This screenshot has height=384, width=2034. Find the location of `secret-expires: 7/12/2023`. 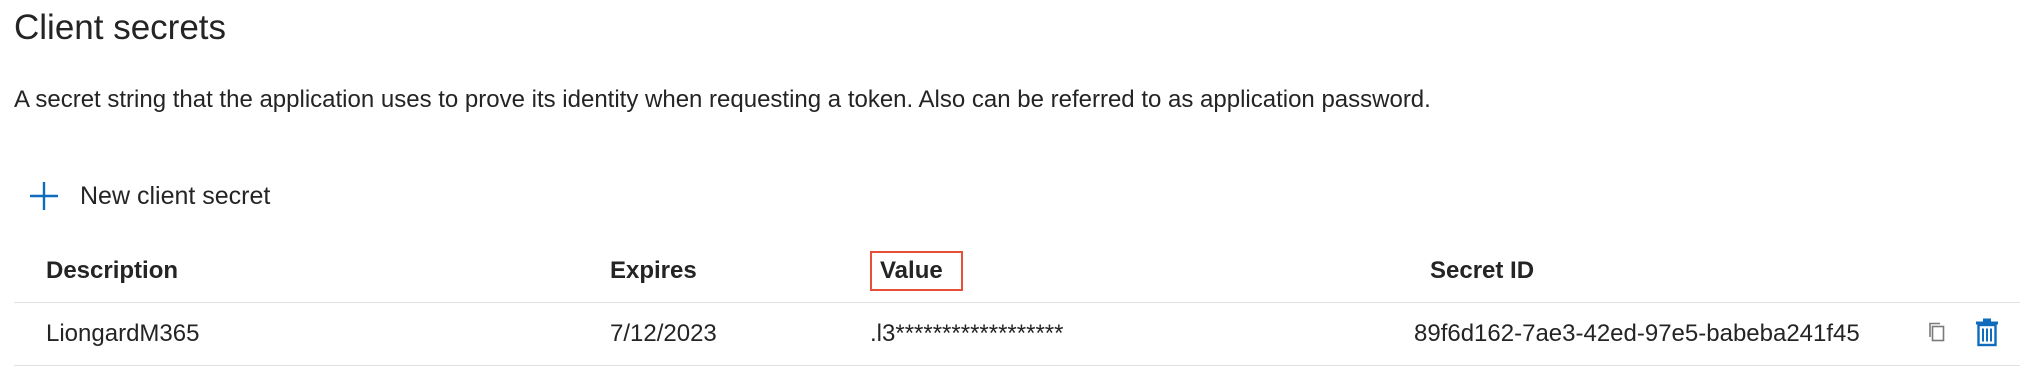

secret-expires: 7/12/2023 is located at coordinates (663, 333).